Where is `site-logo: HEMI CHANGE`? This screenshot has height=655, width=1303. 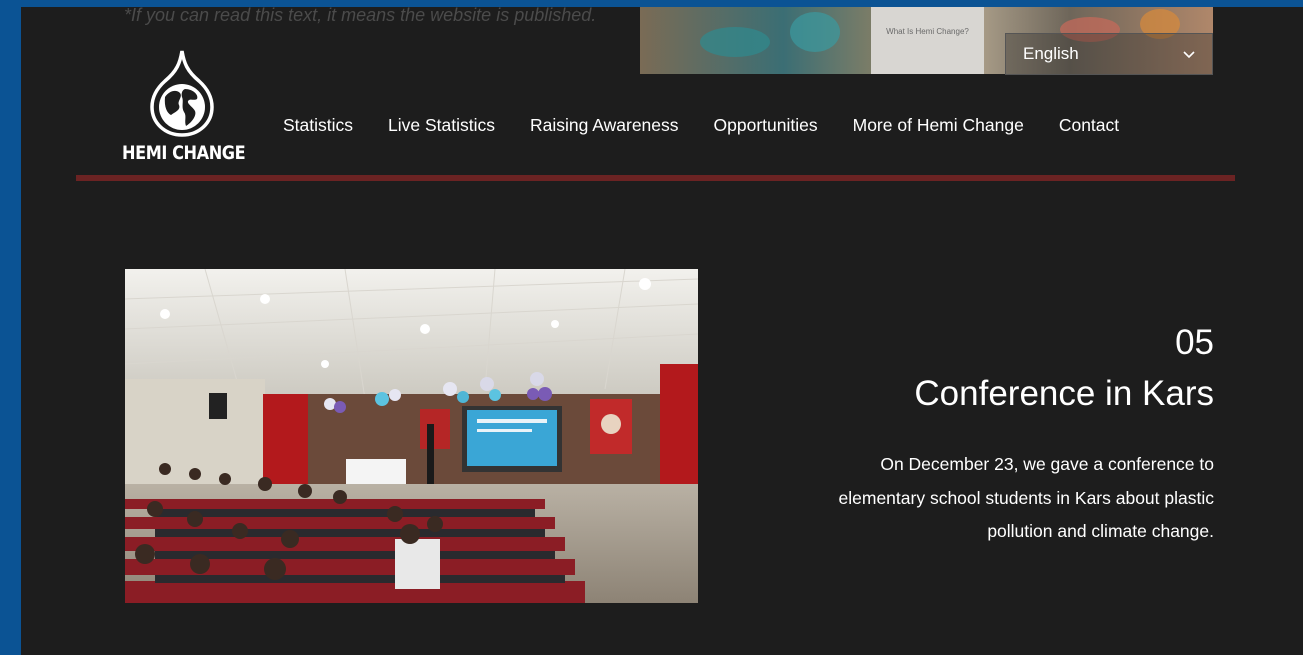 site-logo: HEMI CHANGE is located at coordinates (184, 107).